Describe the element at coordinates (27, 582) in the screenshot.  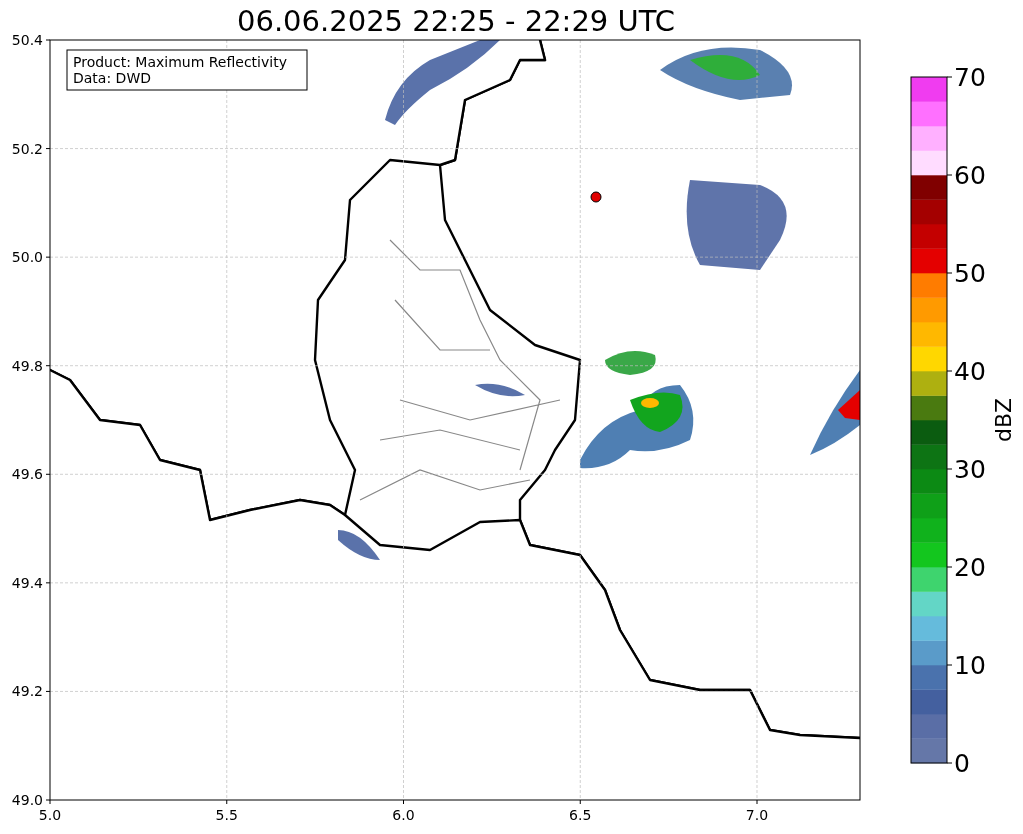
I see `y-tick-label: 49.4` at that location.